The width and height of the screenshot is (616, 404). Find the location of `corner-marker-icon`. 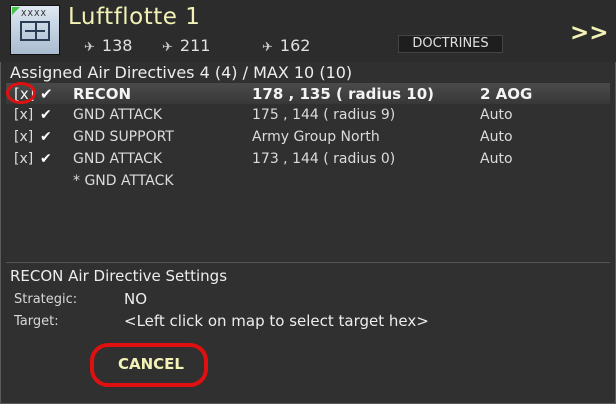

corner-marker-icon is located at coordinates (16, 11).